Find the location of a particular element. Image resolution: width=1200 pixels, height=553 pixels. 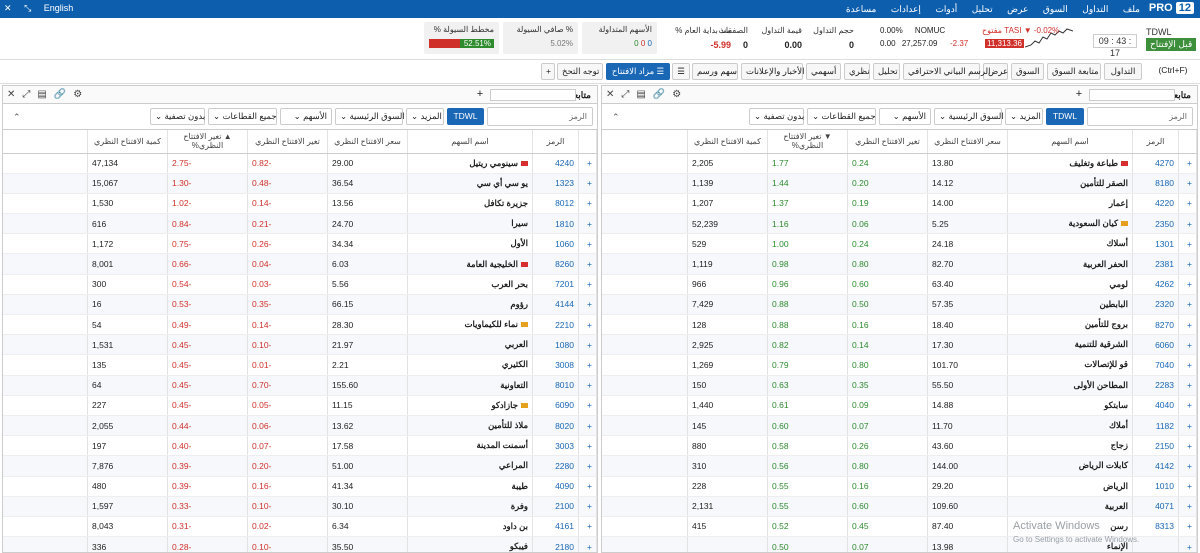

table-row: +3003 أسمنت المدينة 17.58 -0.07 -0.40 197 is located at coordinates (300, 446).